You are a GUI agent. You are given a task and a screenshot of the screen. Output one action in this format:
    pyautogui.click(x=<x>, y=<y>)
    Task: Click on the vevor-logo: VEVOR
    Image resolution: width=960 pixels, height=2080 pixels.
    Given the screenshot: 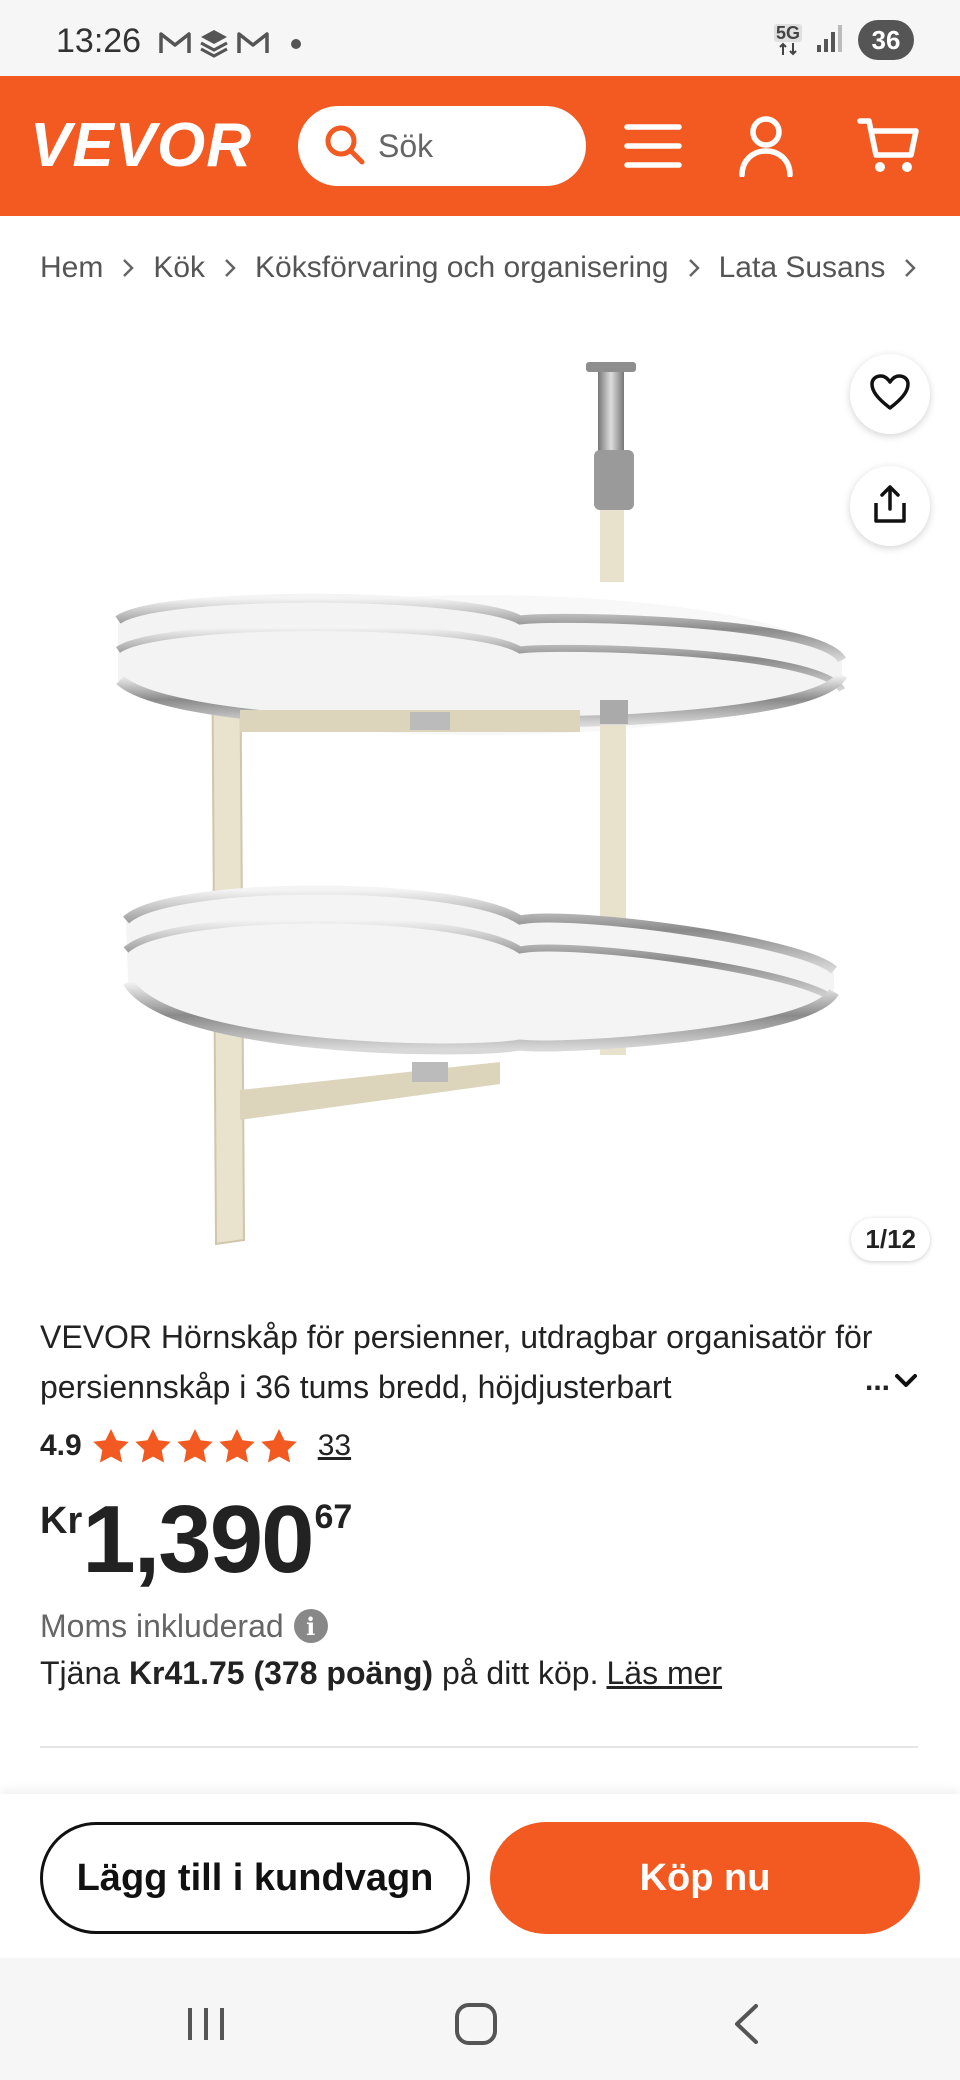 What is the action you would take?
    pyautogui.click(x=141, y=145)
    